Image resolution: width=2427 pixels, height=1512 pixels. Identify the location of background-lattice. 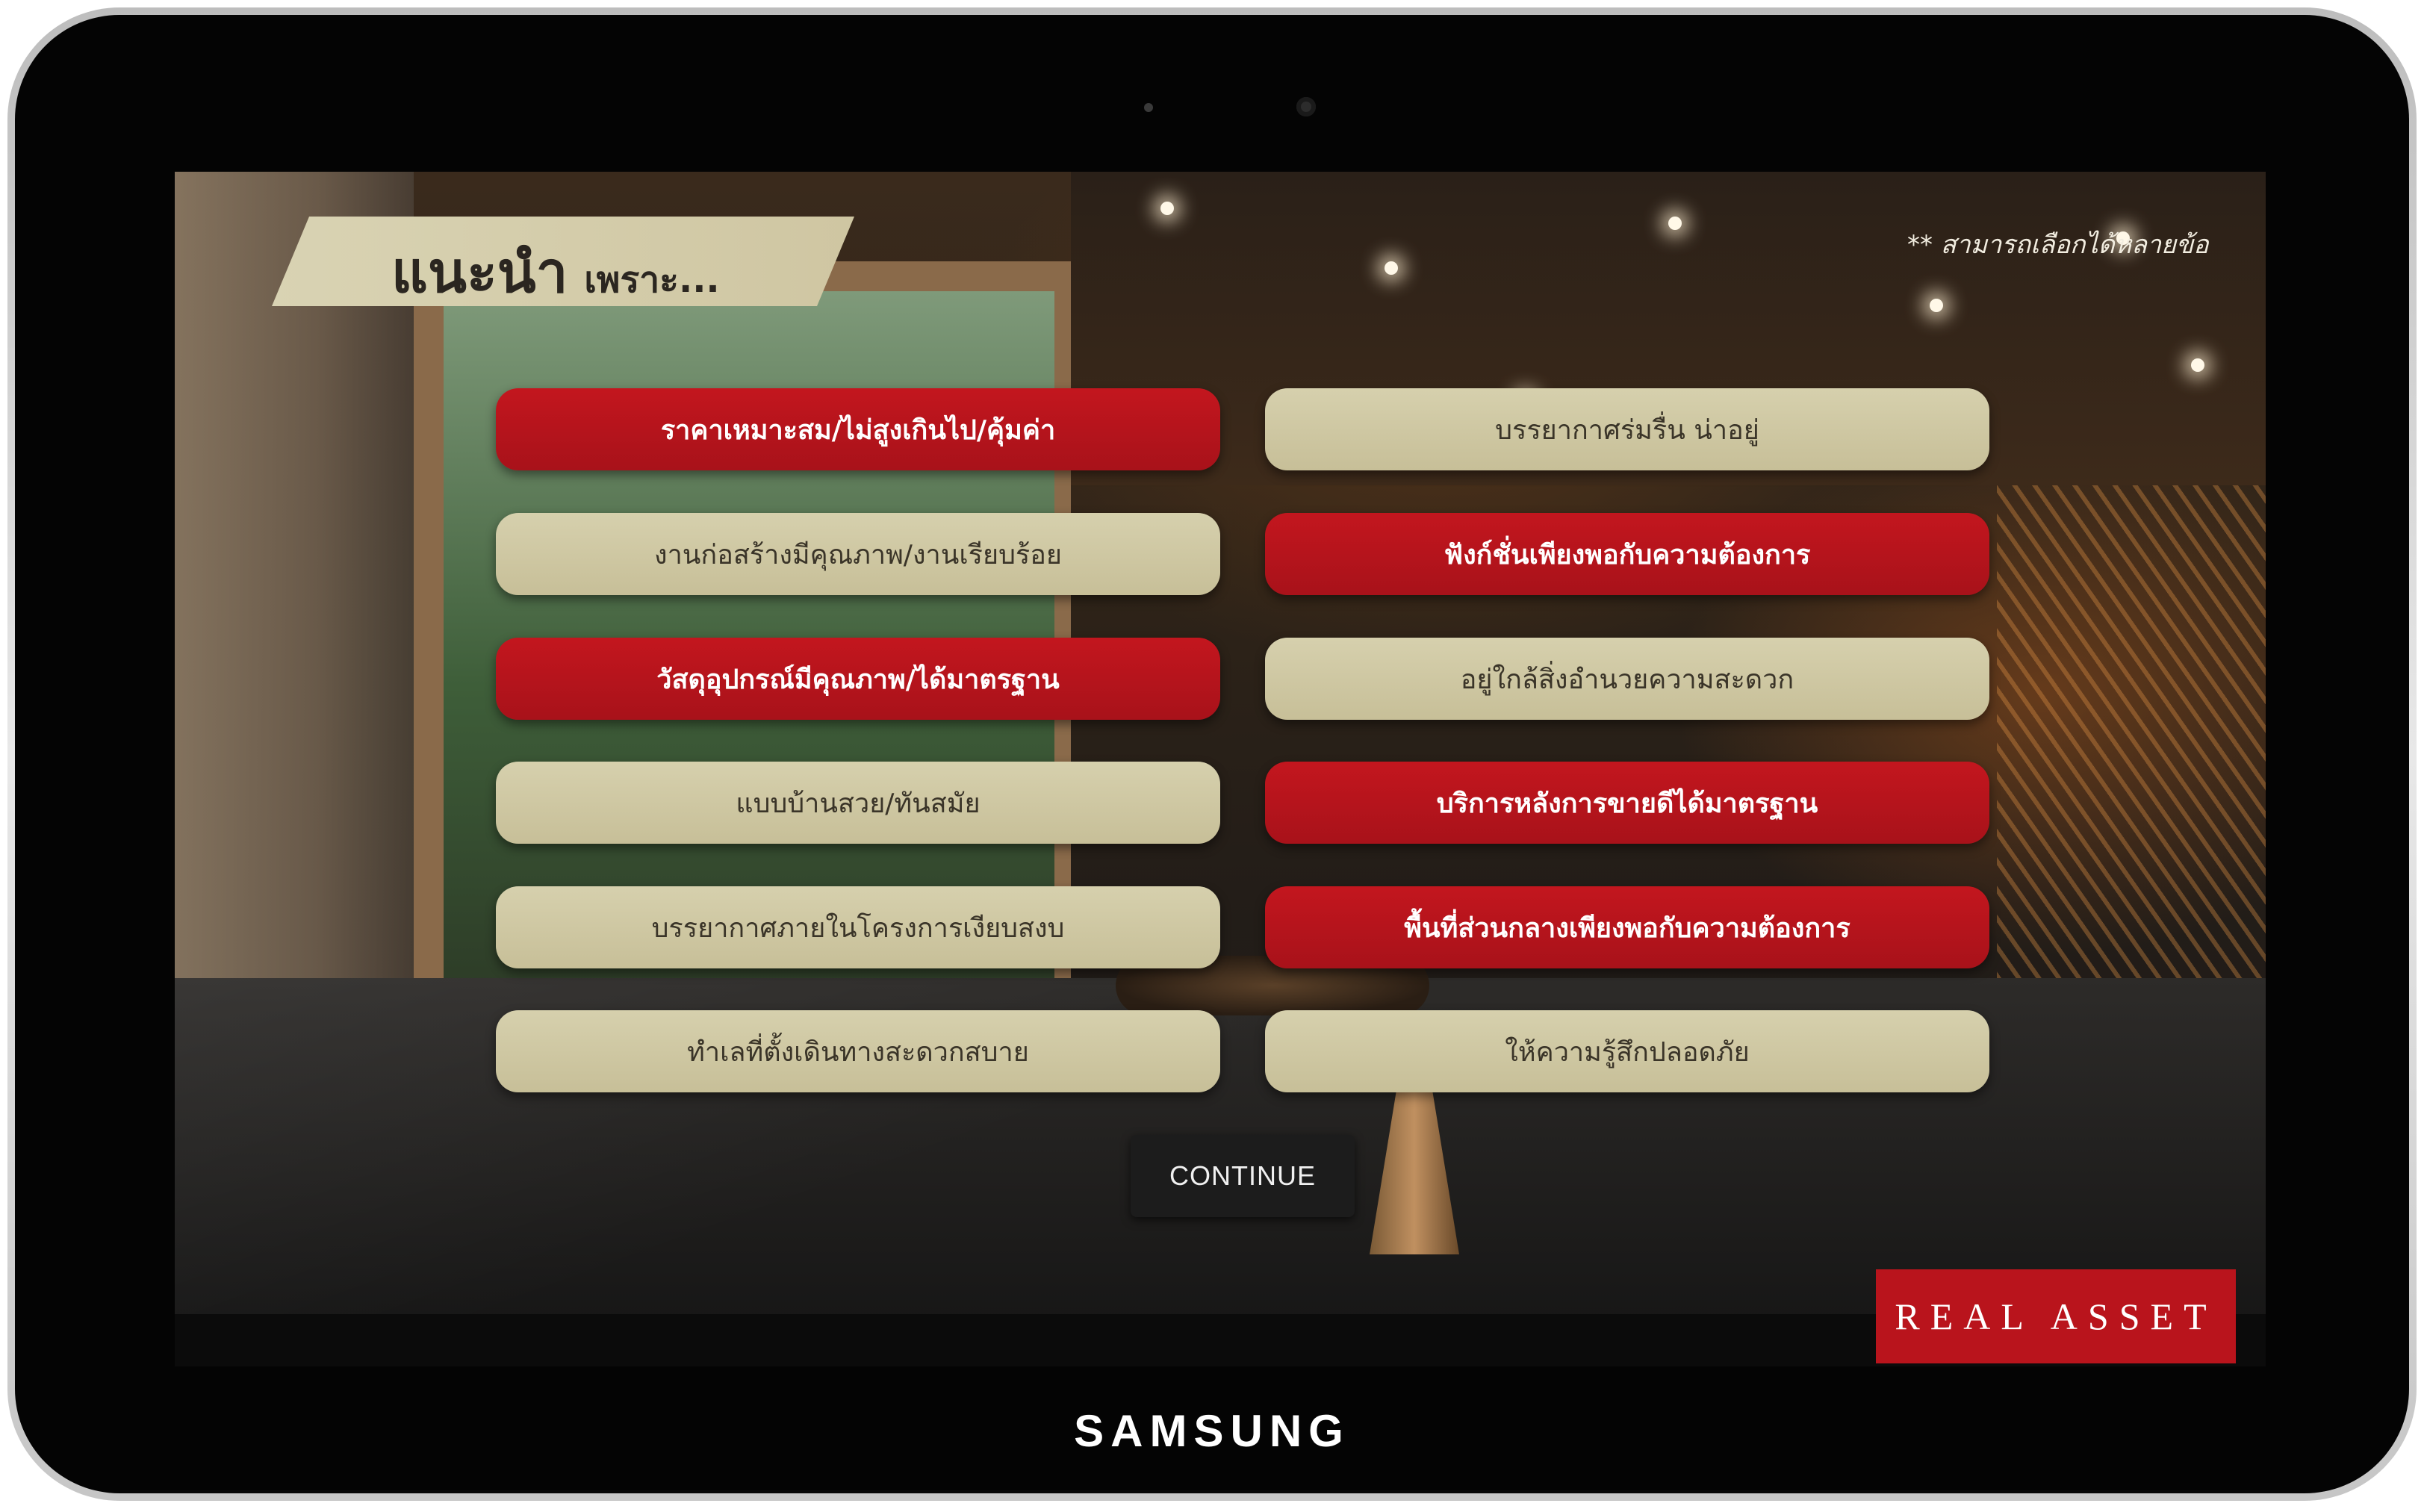
(2131, 746).